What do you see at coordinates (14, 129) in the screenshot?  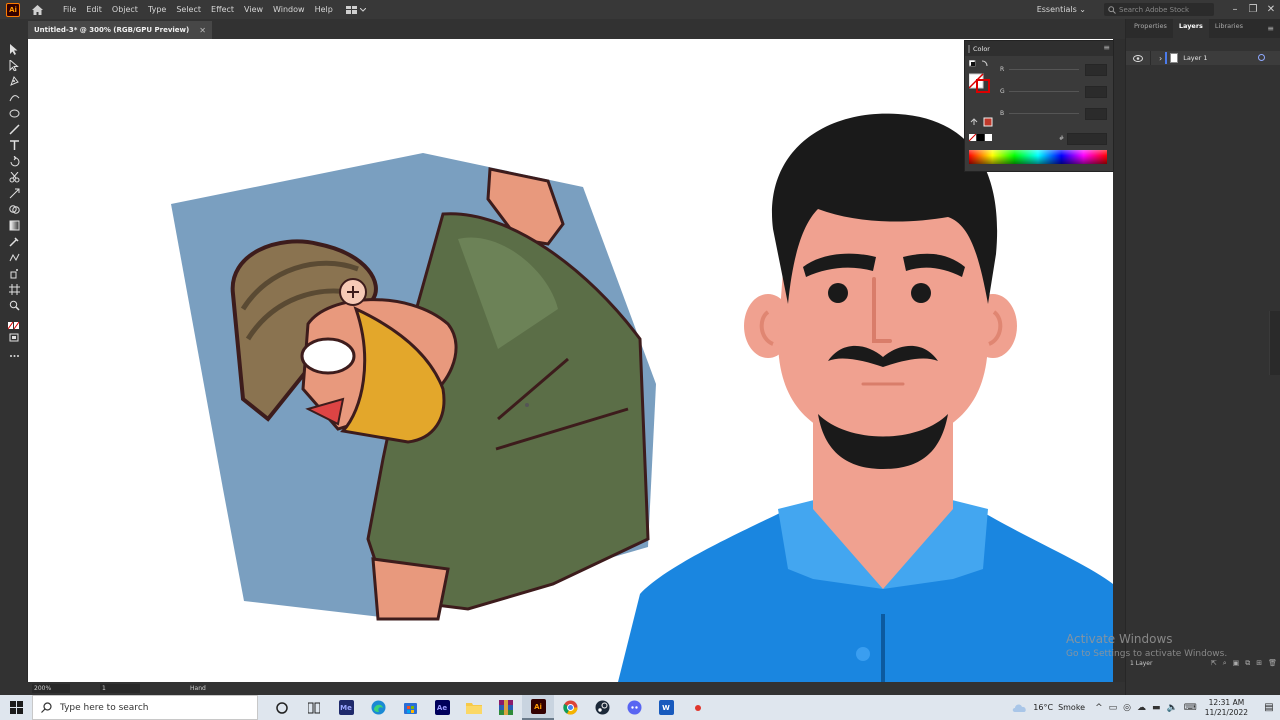 I see `paintbrush-tool-icon` at bounding box center [14, 129].